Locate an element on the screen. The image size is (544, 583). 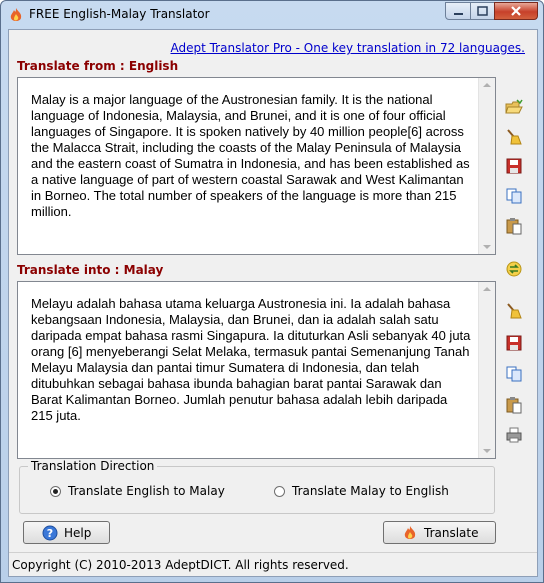
close-icon is located at coordinates (516, 11).